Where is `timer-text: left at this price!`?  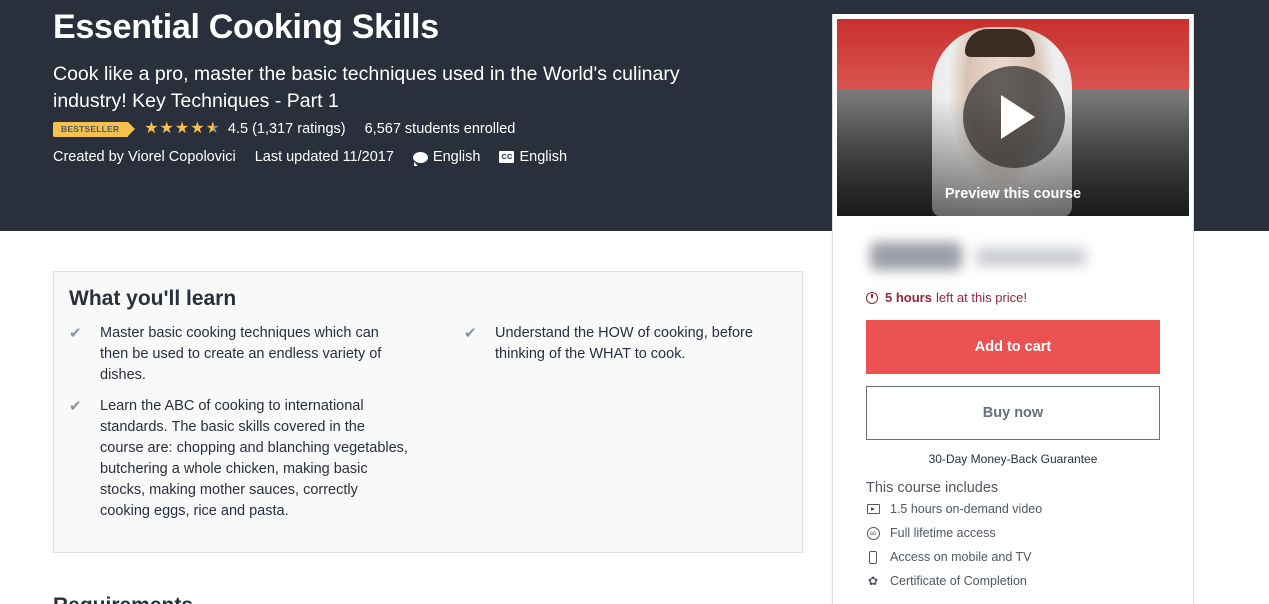
timer-text: left at this price! is located at coordinates (981, 297).